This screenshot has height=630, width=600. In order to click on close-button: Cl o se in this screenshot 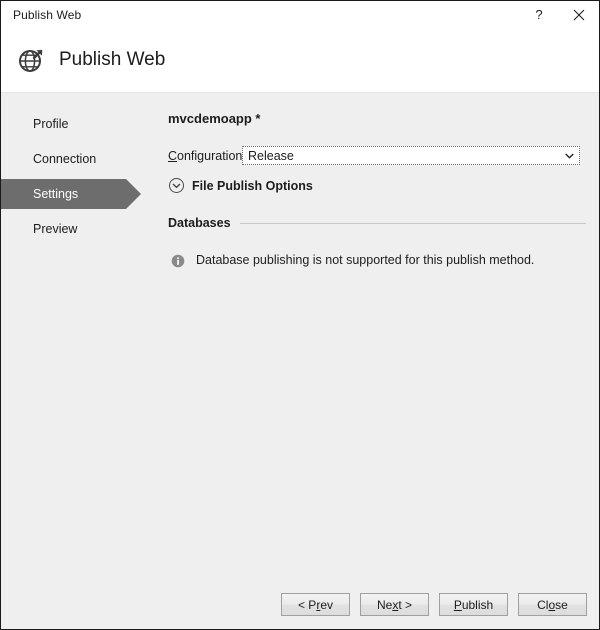, I will do `click(552, 604)`.